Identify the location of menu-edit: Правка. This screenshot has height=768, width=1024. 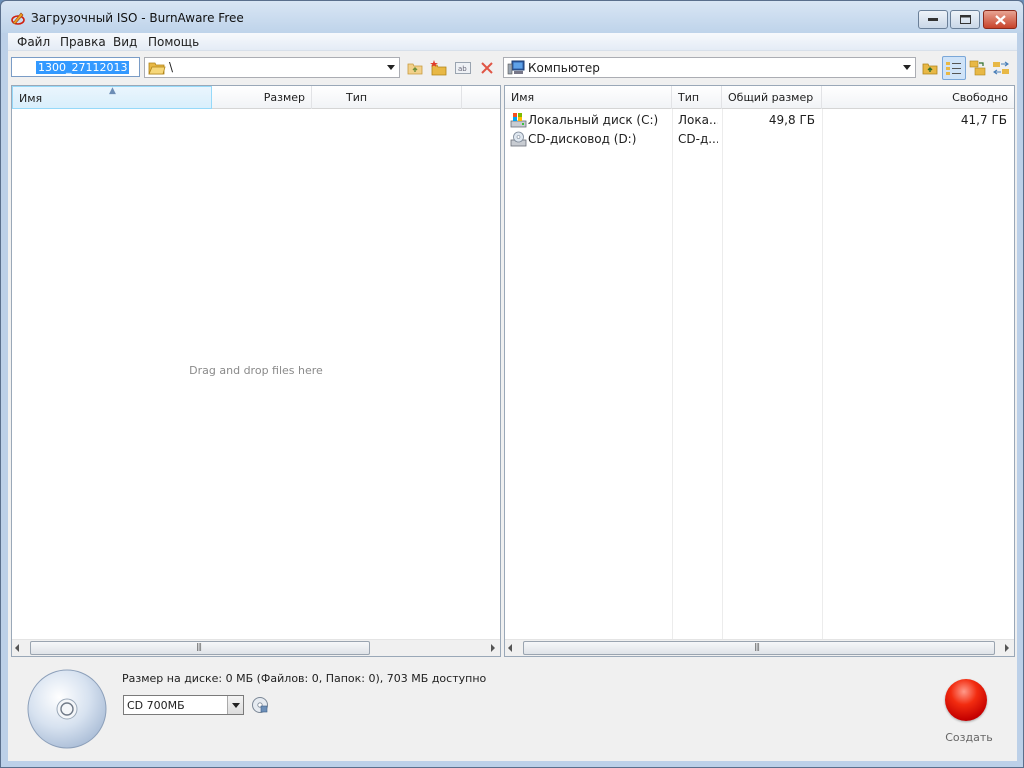
(83, 42).